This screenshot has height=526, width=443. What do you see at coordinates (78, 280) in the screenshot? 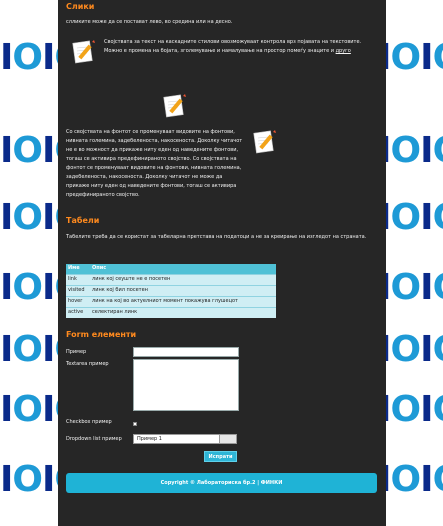
I see `table-cell: link` at bounding box center [78, 280].